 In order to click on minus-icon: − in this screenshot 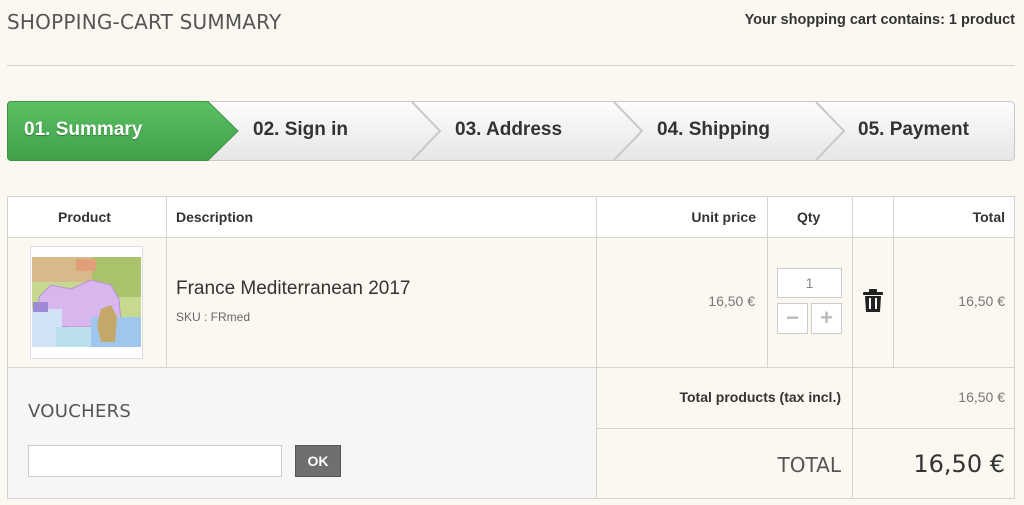, I will do `click(792, 317)`.